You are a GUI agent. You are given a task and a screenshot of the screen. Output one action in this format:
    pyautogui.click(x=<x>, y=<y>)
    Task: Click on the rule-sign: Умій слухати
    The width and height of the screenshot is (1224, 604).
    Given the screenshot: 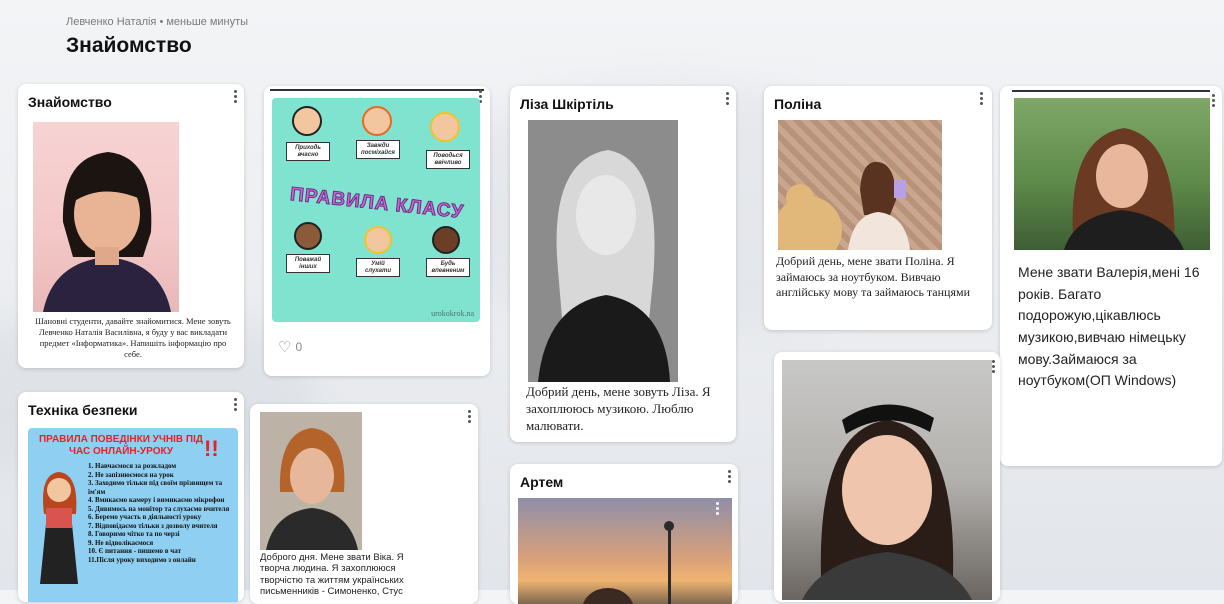 What is the action you would take?
    pyautogui.click(x=378, y=268)
    